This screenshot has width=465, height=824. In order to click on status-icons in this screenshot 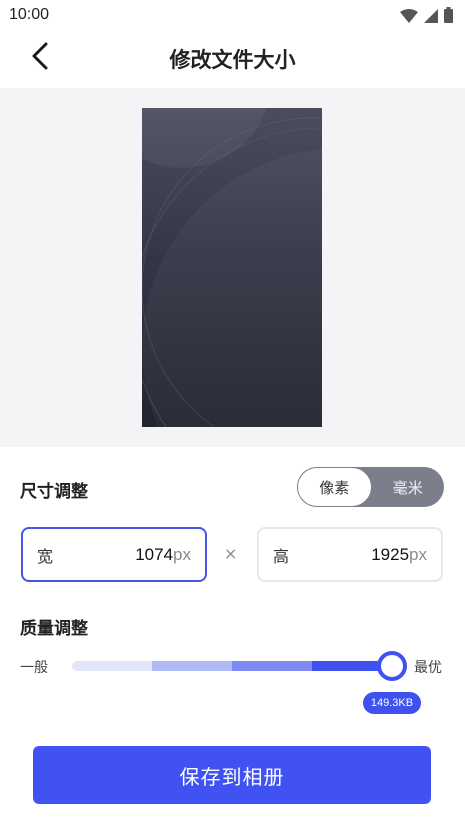, I will do `click(426, 17)`.